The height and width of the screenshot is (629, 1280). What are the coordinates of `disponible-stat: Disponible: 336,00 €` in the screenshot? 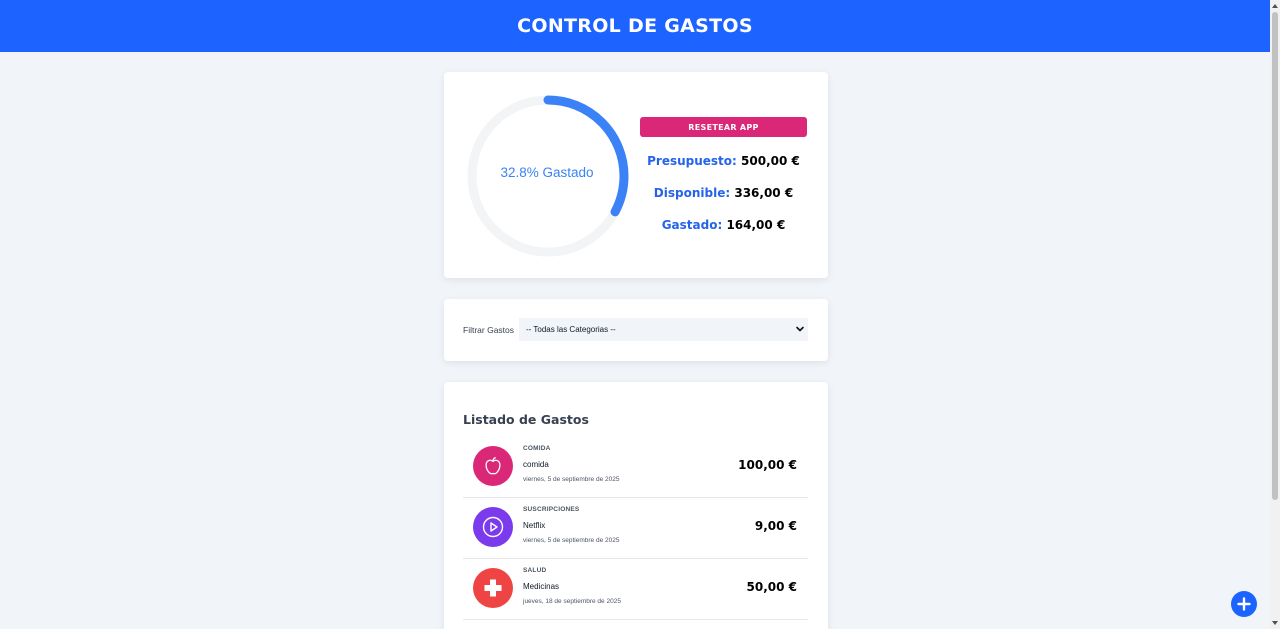 It's located at (723, 193).